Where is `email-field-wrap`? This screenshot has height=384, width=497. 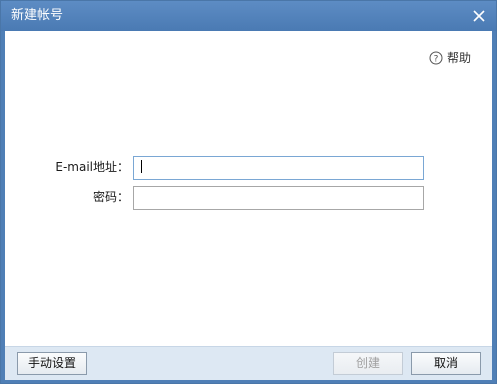
email-field-wrap is located at coordinates (278, 168).